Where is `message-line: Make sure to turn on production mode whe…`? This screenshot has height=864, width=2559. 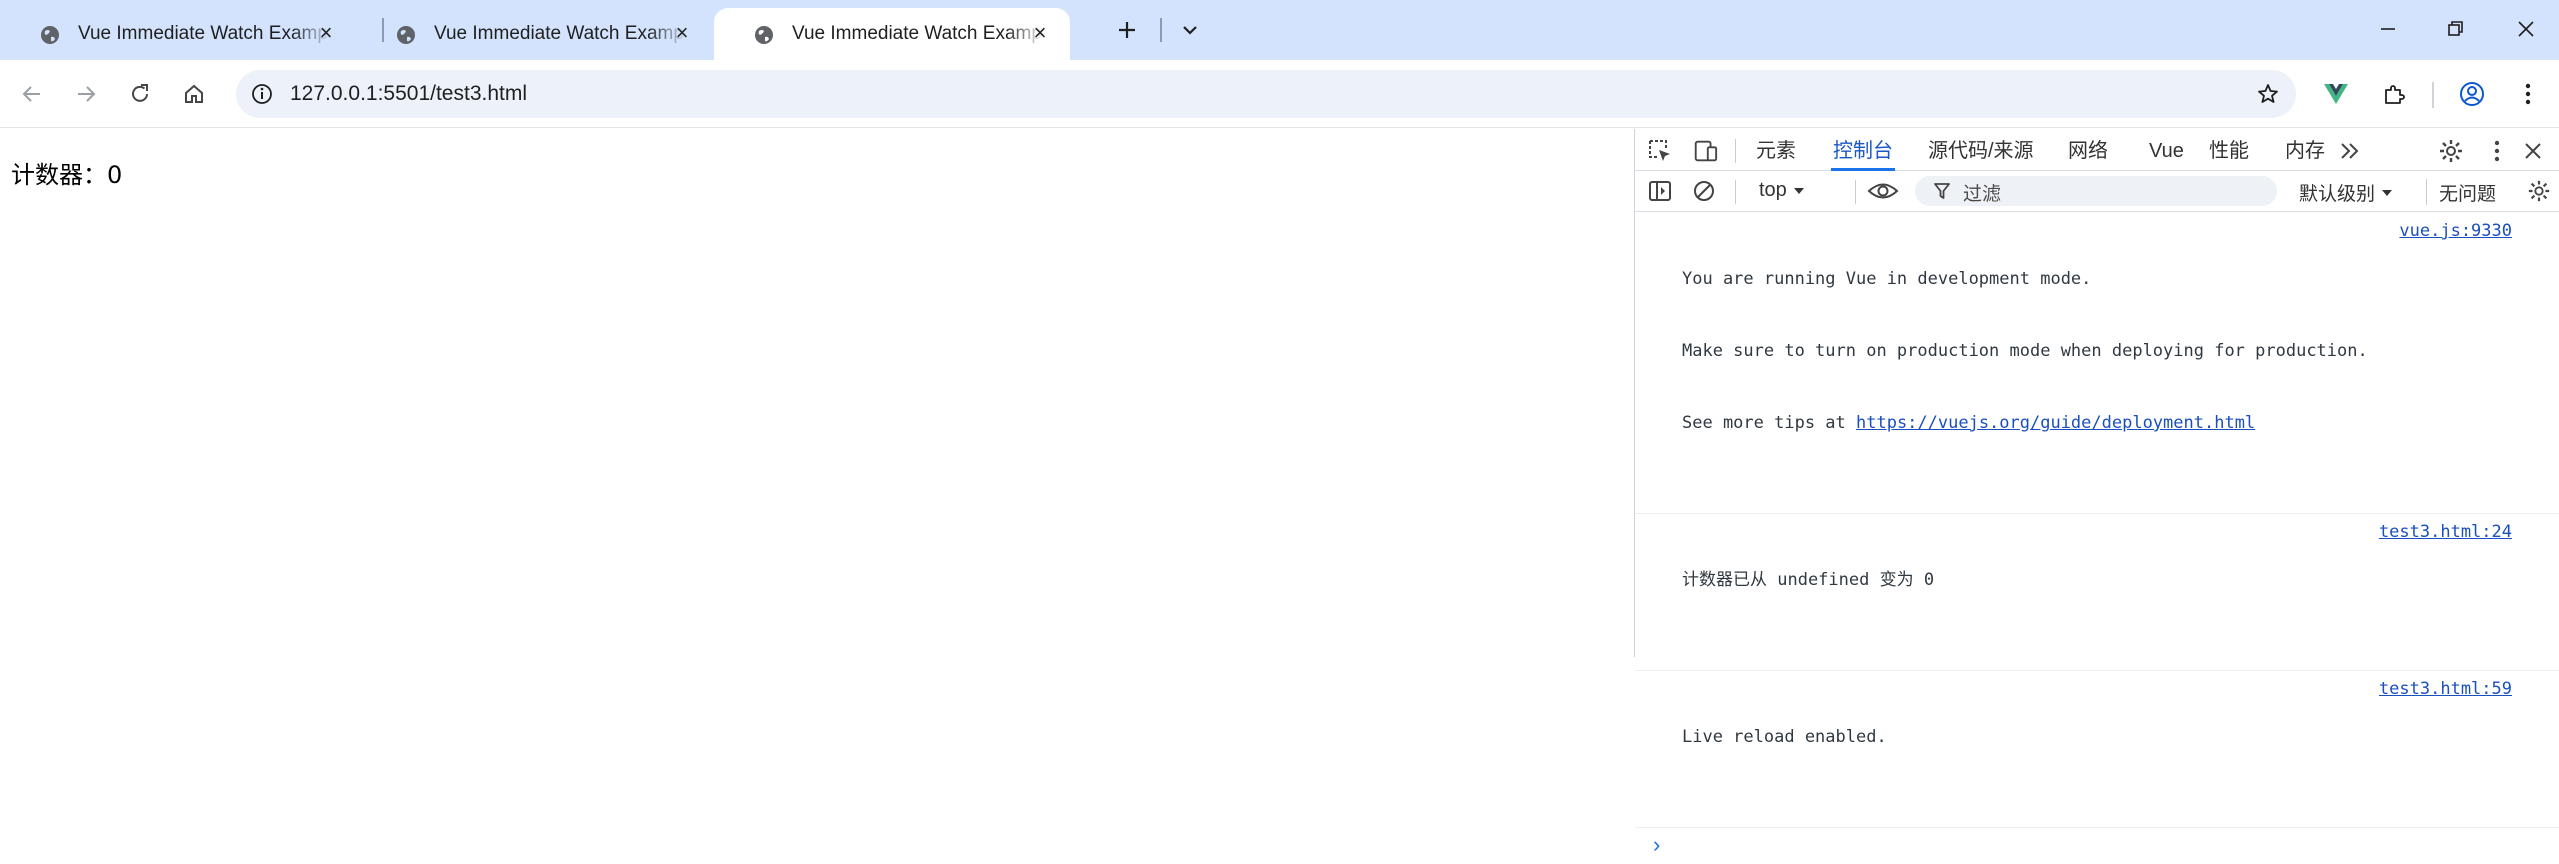
message-line: Make sure to turn on production mode whe… is located at coordinates (2025, 351).